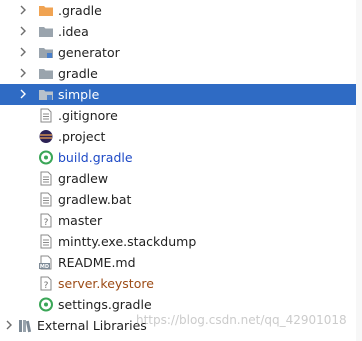 Image resolution: width=362 pixels, height=341 pixels. Describe the element at coordinates (181, 73) in the screenshot. I see `tree-item-gradle-folder: gradle` at that location.